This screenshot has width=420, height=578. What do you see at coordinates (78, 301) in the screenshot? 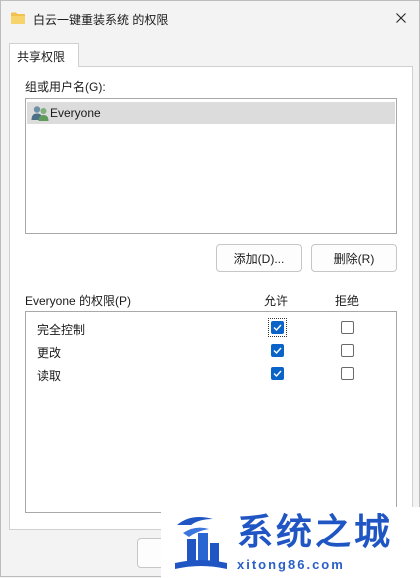
I see `permissions-label: Everyone 的权限(P)` at bounding box center [78, 301].